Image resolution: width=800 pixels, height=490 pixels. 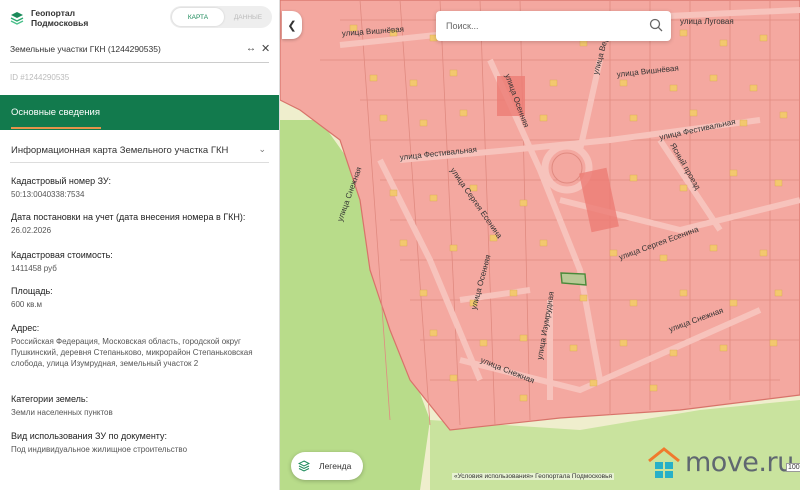 I want to click on app-logo-text: Геопортал Подмосковья, so click(x=60, y=18).